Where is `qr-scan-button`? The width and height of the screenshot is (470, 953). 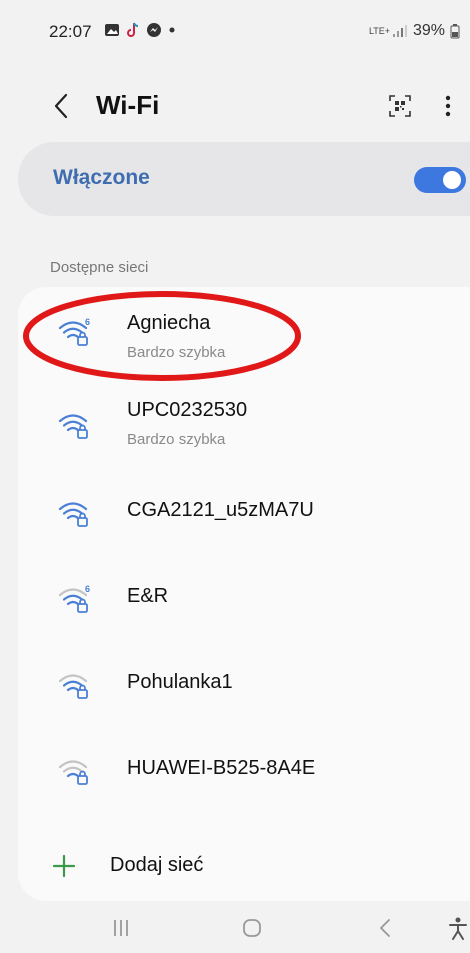
qr-scan-button is located at coordinates (400, 106).